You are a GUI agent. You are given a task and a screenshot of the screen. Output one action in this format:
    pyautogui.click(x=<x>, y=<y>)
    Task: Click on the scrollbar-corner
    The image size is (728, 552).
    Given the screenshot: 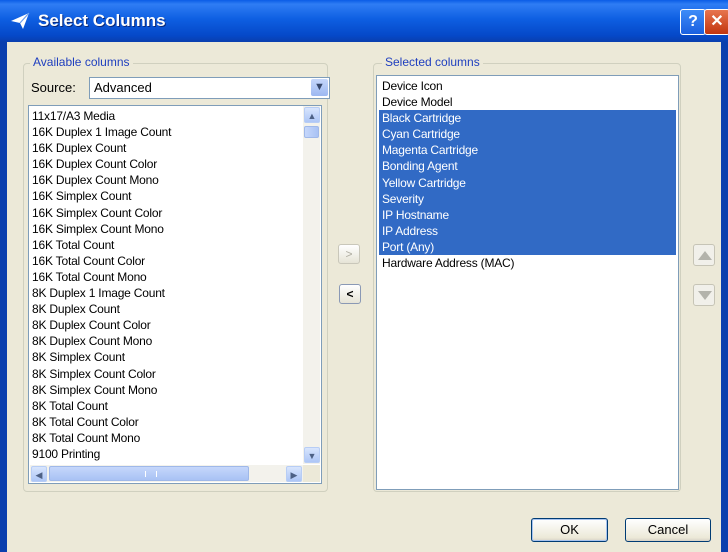 What is the action you would take?
    pyautogui.click(x=311, y=473)
    